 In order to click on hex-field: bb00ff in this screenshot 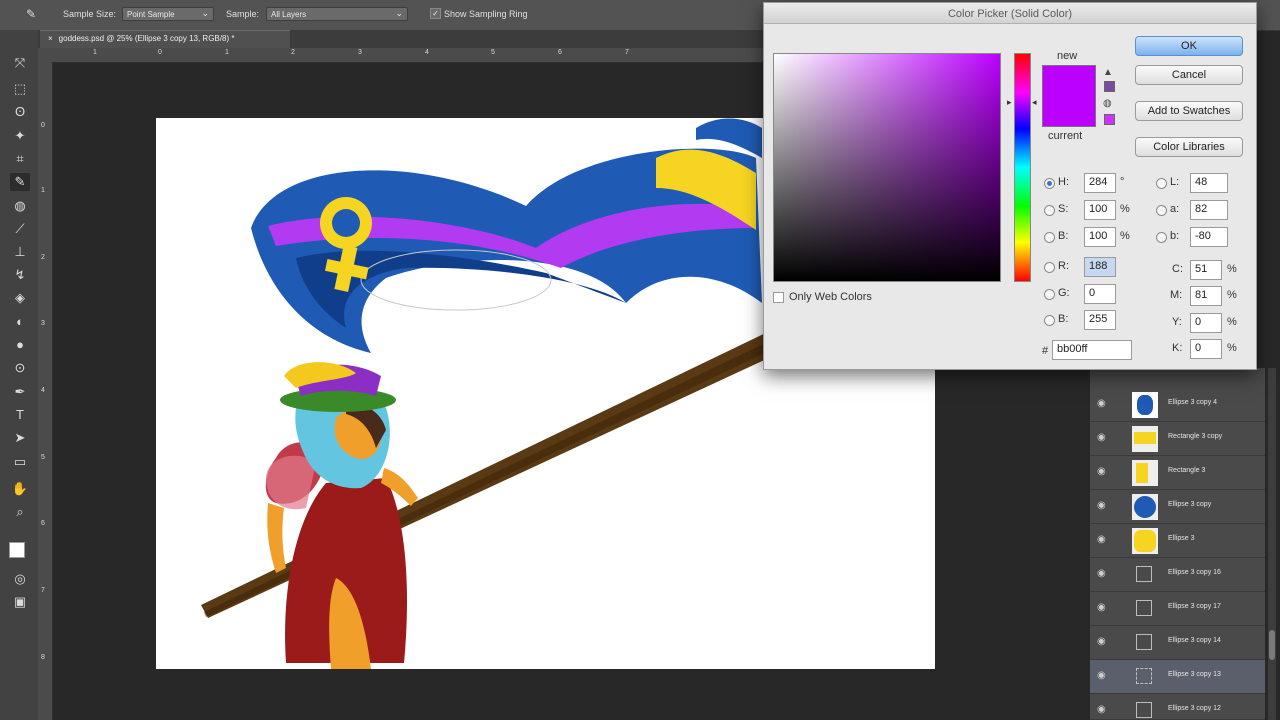, I will do `click(1092, 350)`.